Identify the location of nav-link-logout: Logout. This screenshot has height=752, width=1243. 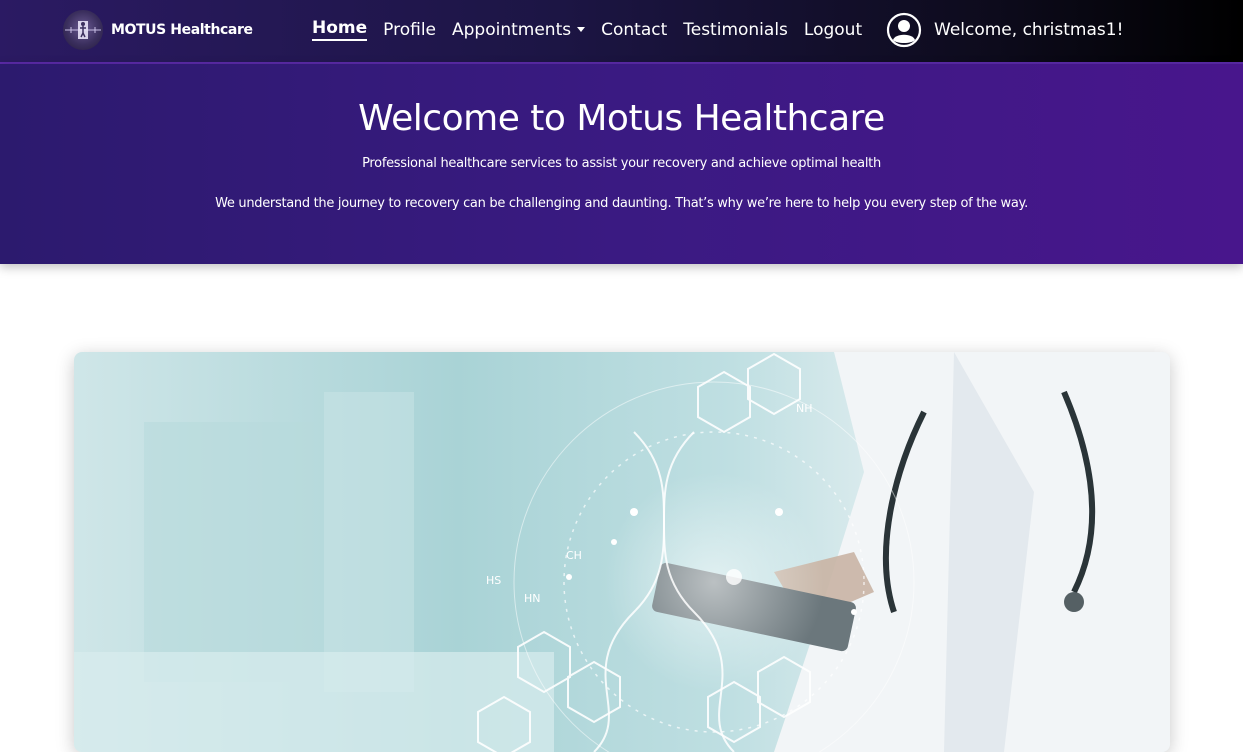
(833, 30).